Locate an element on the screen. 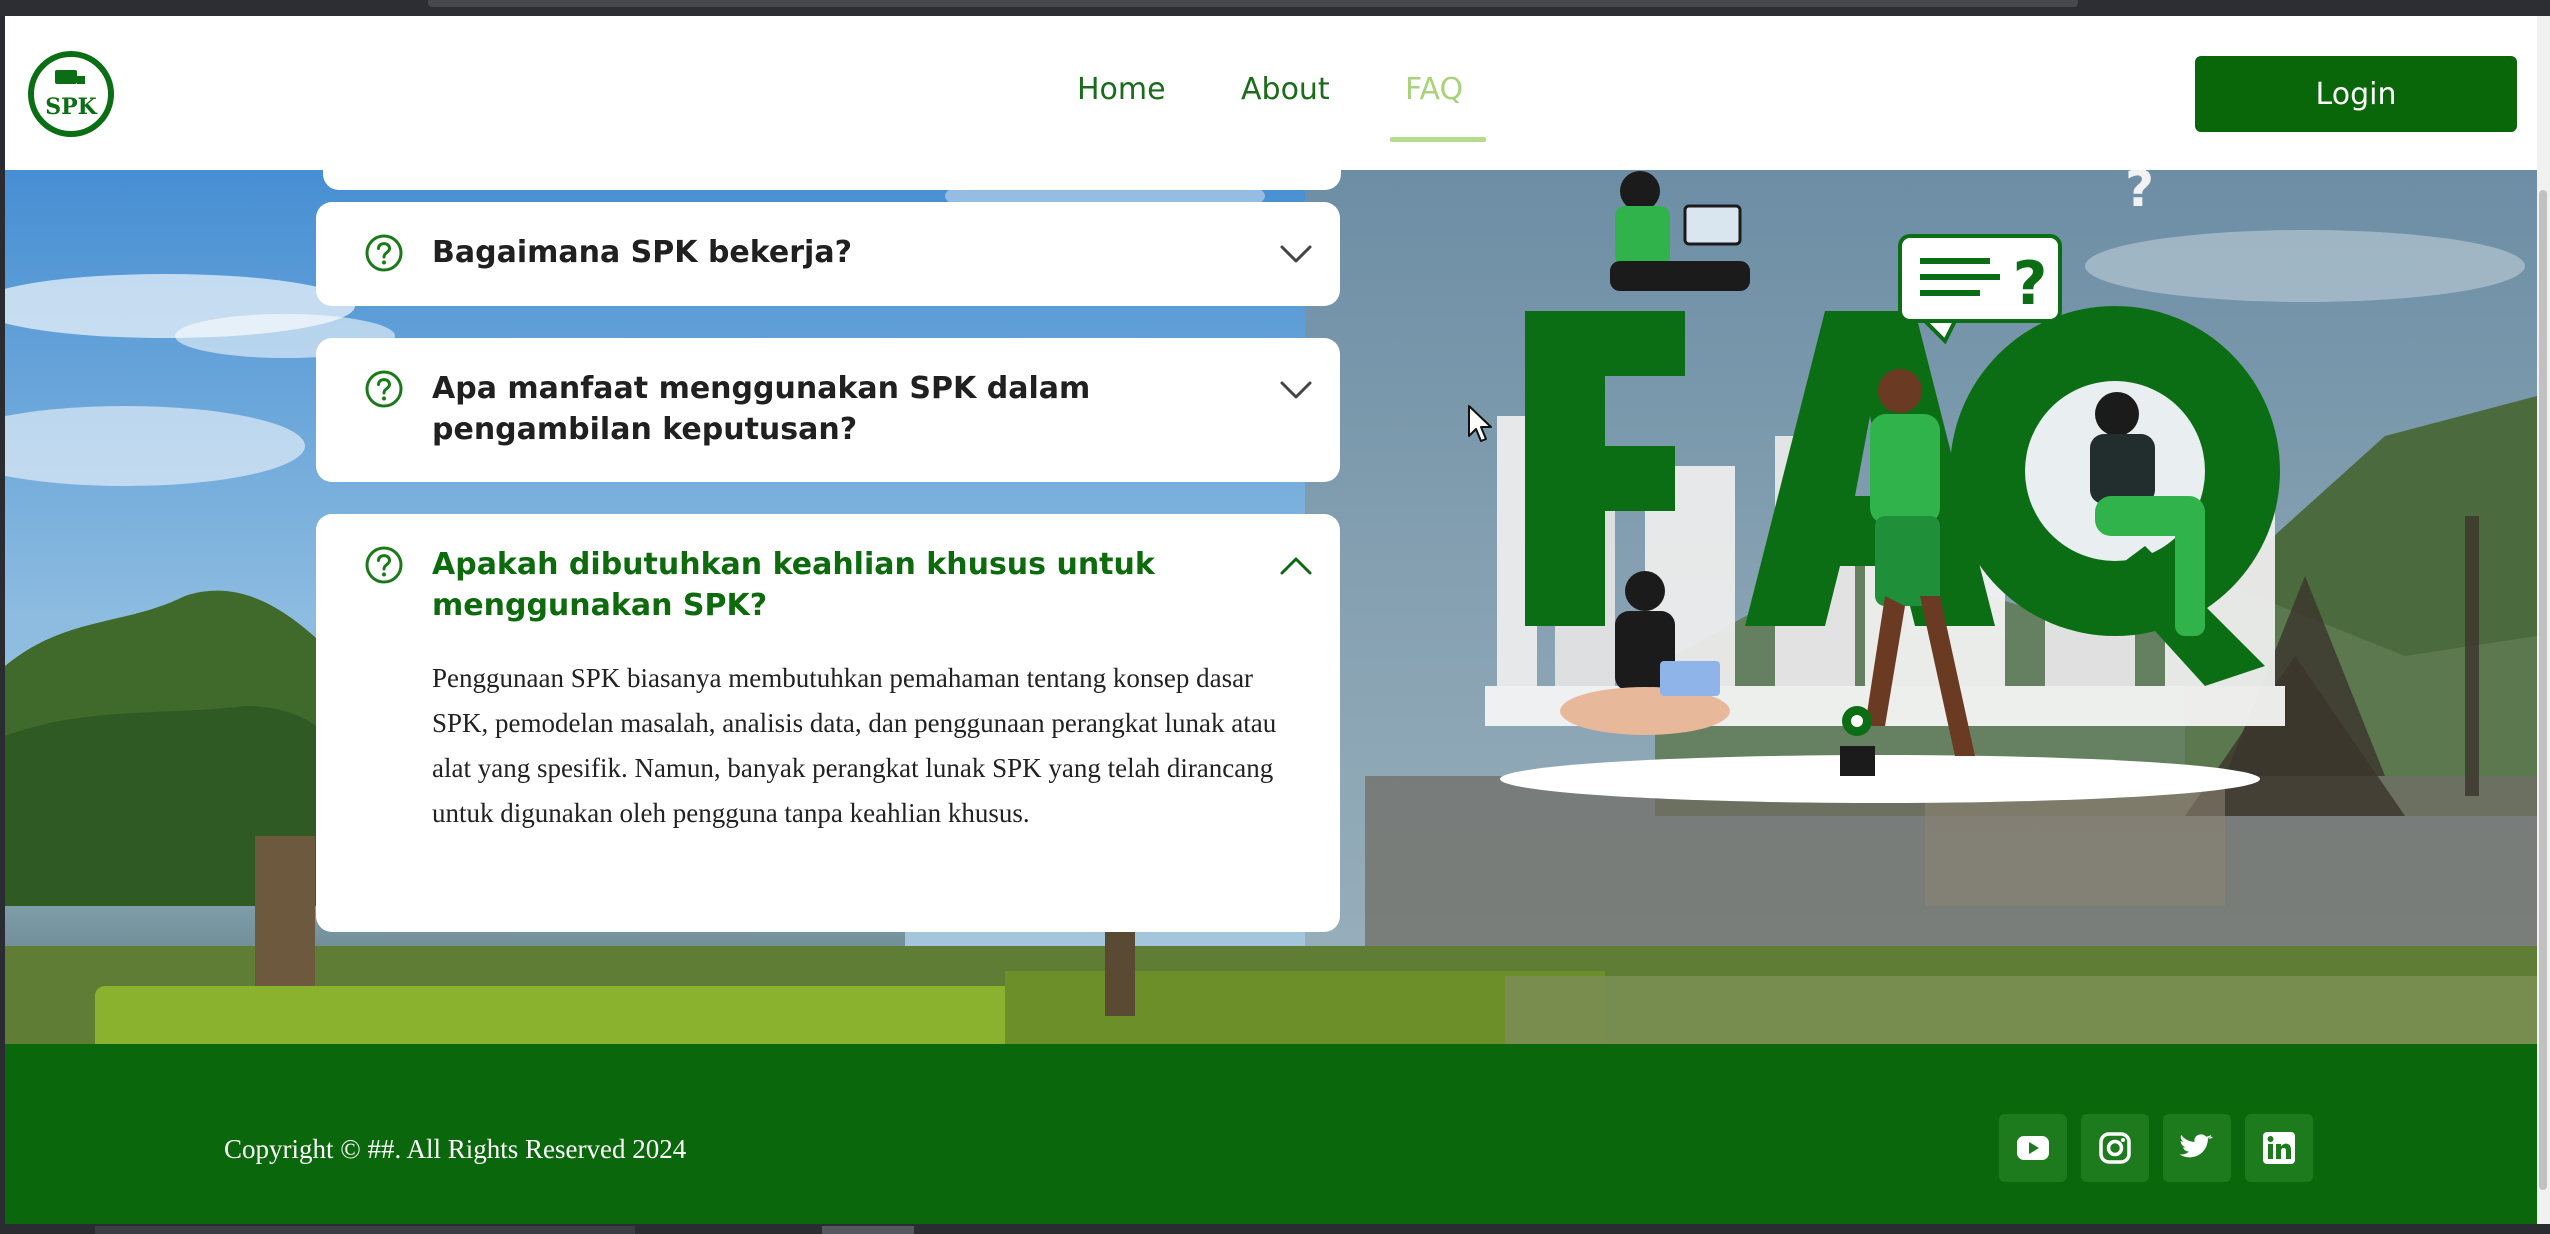  login-button: Login is located at coordinates (2356, 94).